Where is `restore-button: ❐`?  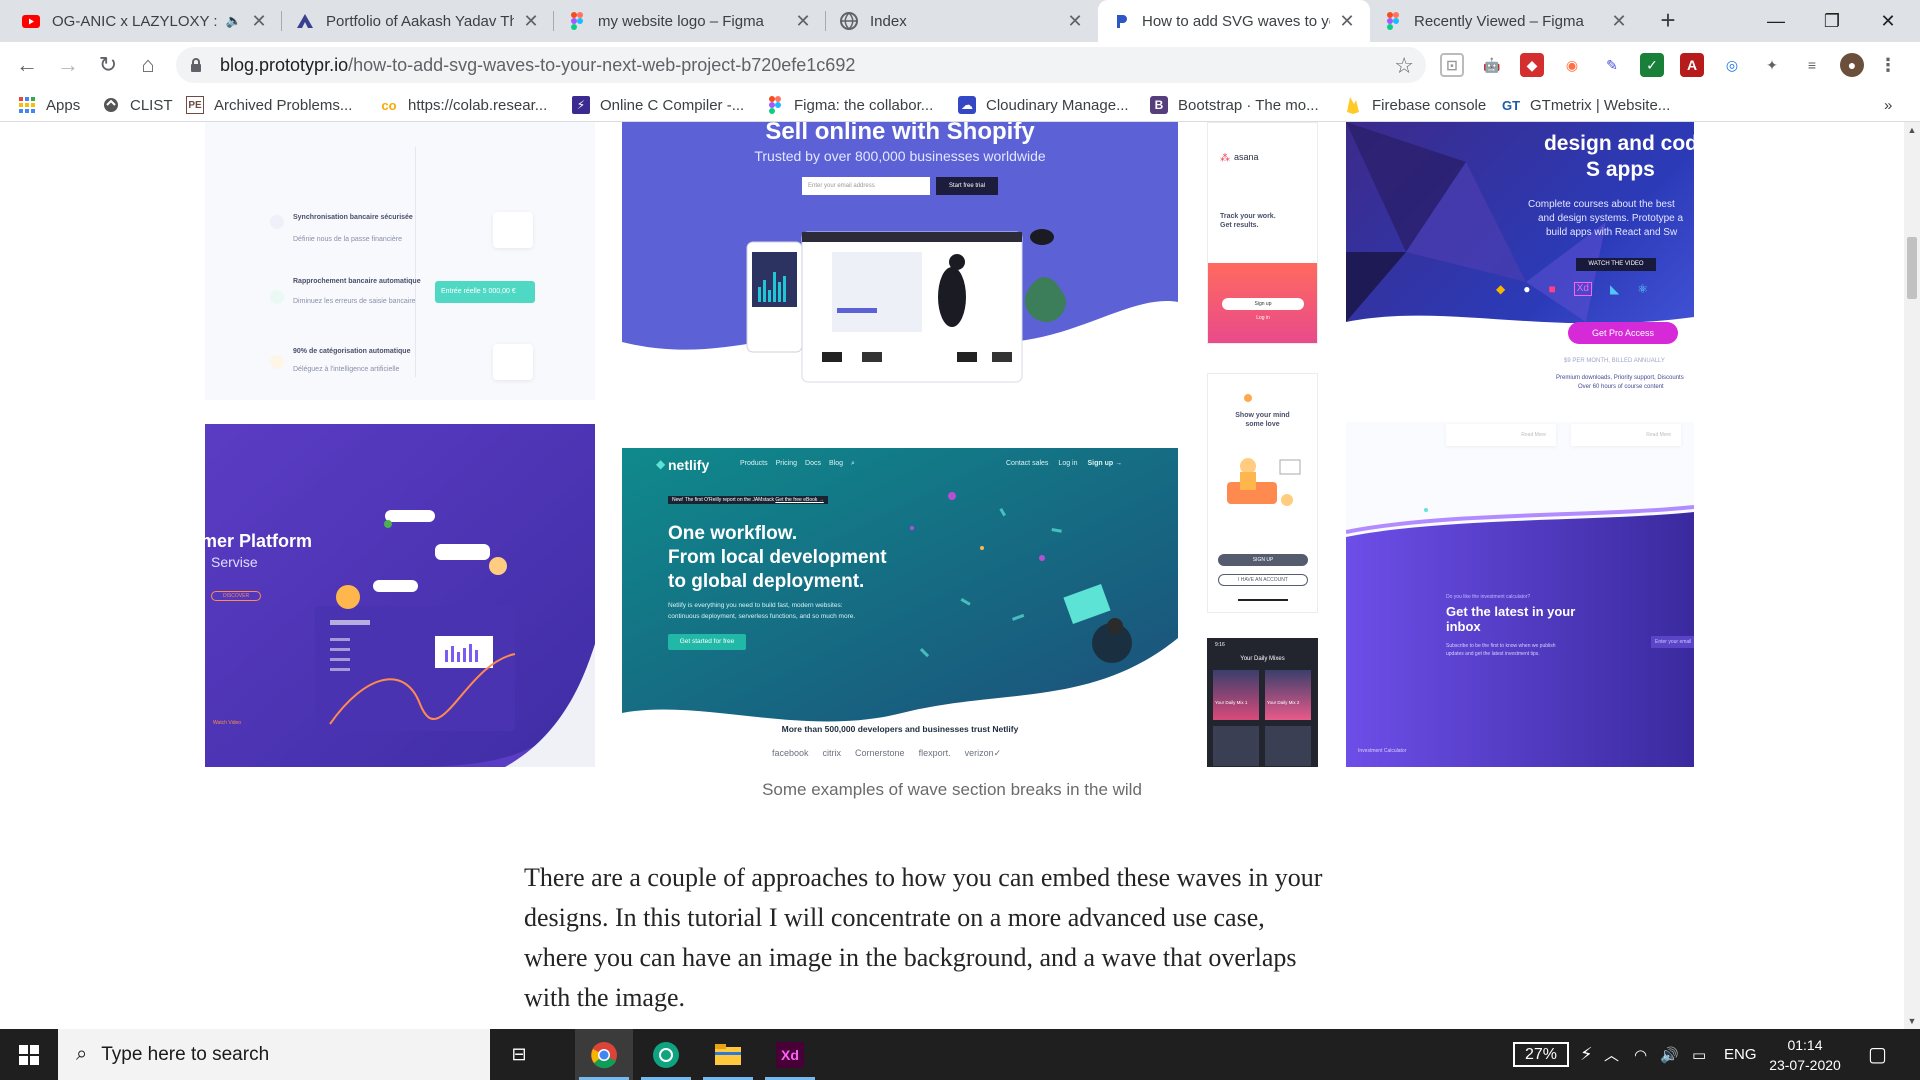
restore-button: ❐ is located at coordinates (1832, 21).